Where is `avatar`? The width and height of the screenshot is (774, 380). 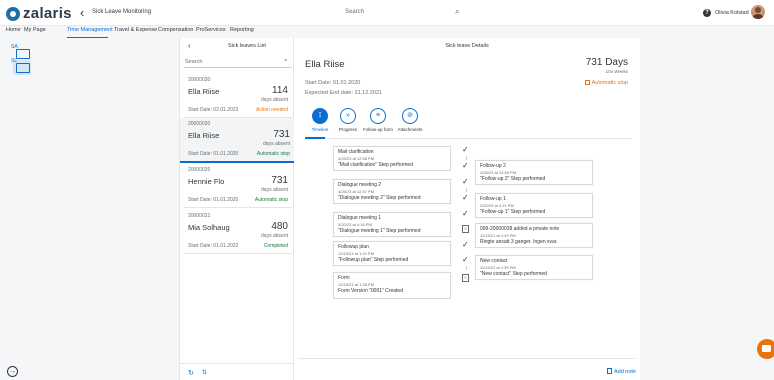 avatar is located at coordinates (758, 12).